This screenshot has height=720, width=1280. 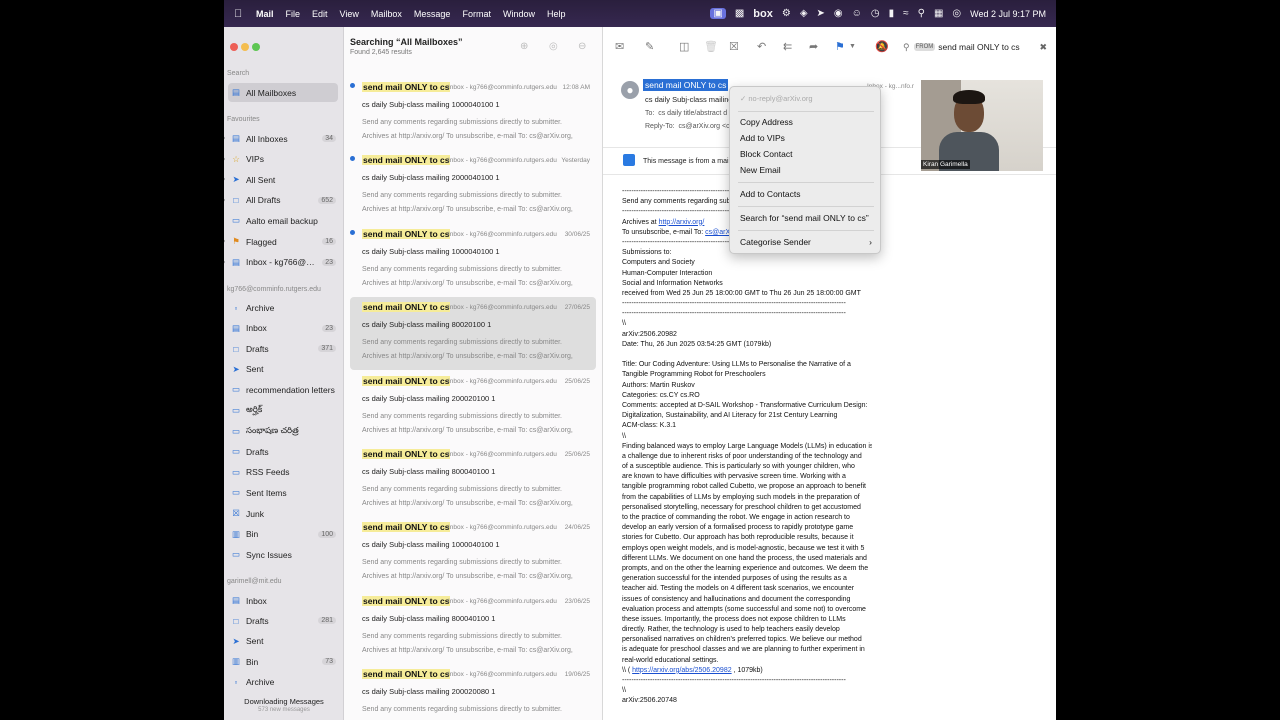 I want to click on search-token: FROM, so click(x=924, y=47).